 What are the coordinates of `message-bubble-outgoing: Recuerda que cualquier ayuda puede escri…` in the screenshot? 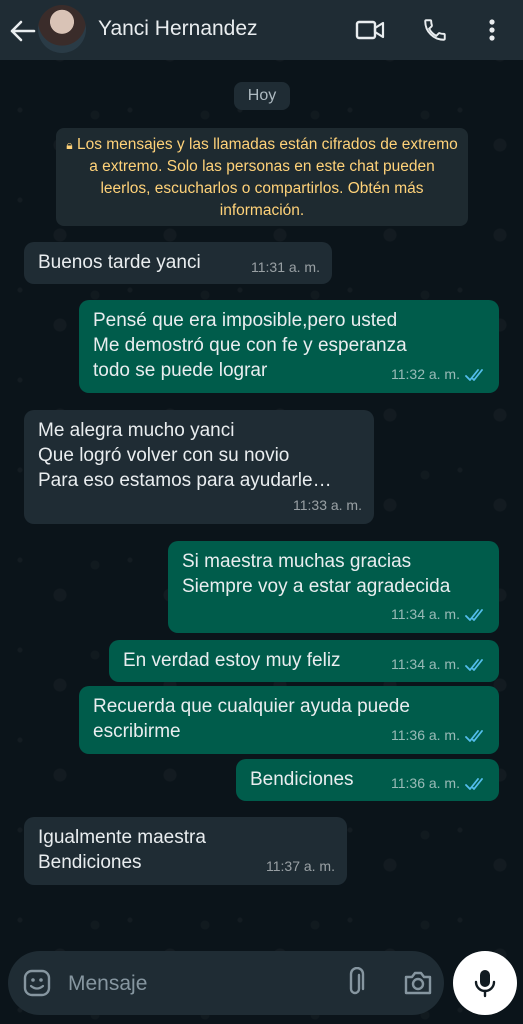 It's located at (289, 720).